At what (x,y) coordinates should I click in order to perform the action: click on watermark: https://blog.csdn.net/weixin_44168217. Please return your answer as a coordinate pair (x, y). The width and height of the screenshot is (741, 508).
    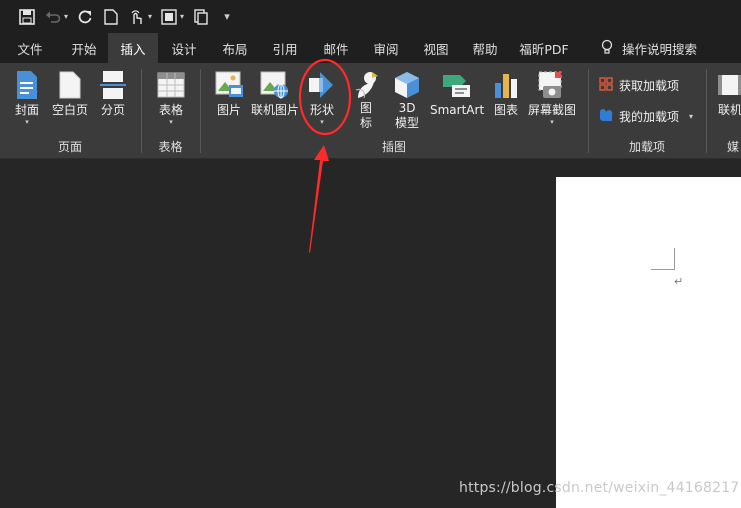
    Looking at the image, I should click on (599, 488).